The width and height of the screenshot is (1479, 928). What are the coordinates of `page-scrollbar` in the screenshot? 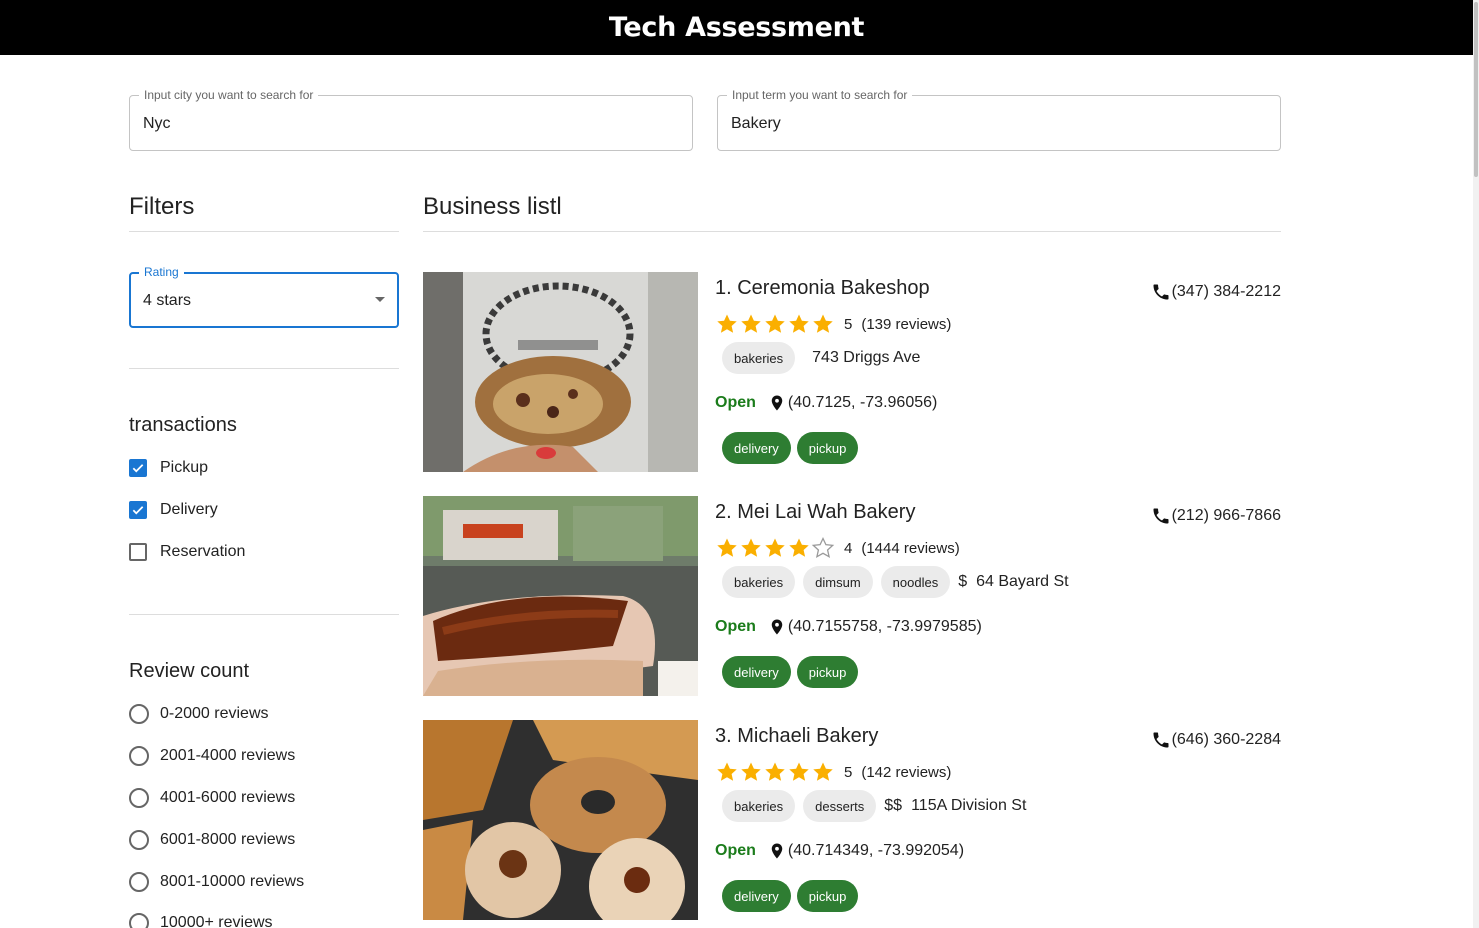 It's located at (1476, 464).